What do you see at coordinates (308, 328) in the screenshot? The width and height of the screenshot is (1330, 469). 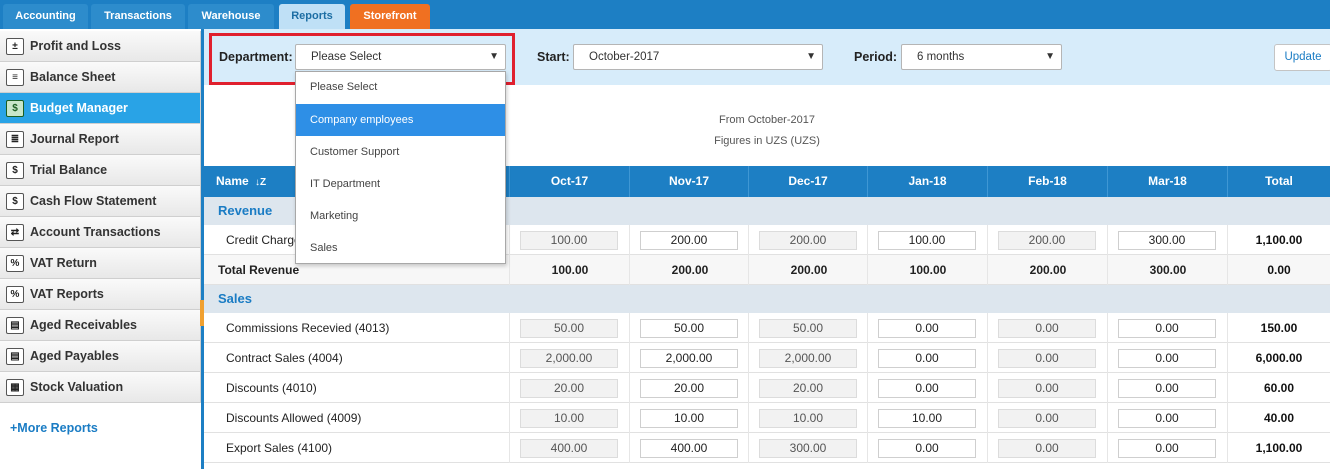 I see `row-name: Commissions Recevied (4013)` at bounding box center [308, 328].